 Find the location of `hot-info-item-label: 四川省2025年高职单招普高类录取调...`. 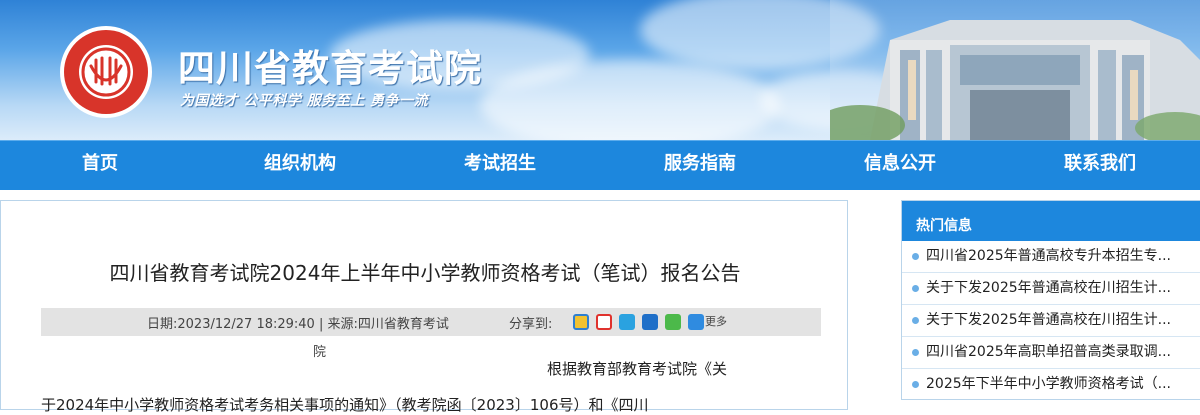

hot-info-item-label: 四川省2025年高职单招普高类录取调... is located at coordinates (1048, 352).